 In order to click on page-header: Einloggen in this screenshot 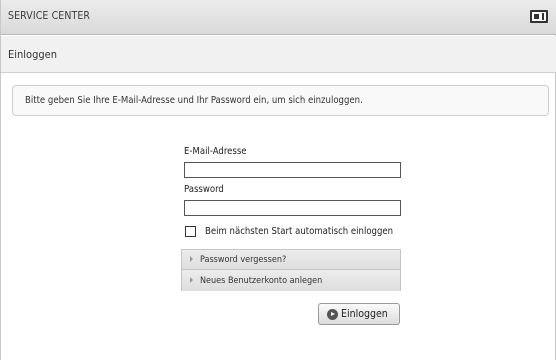, I will do `click(278, 54)`.